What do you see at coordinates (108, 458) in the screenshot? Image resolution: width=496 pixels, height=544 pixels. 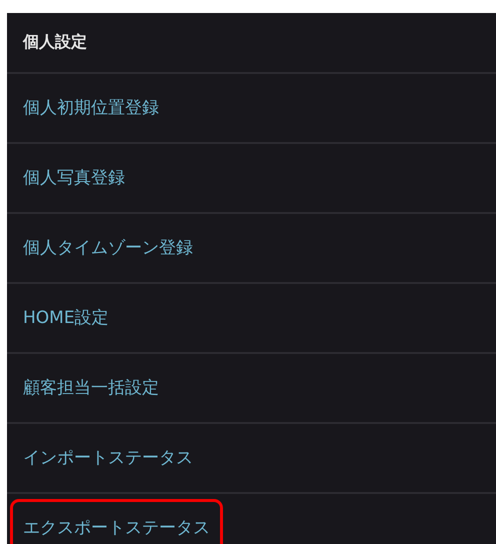 I see `menu-item: インポートステータス` at bounding box center [108, 458].